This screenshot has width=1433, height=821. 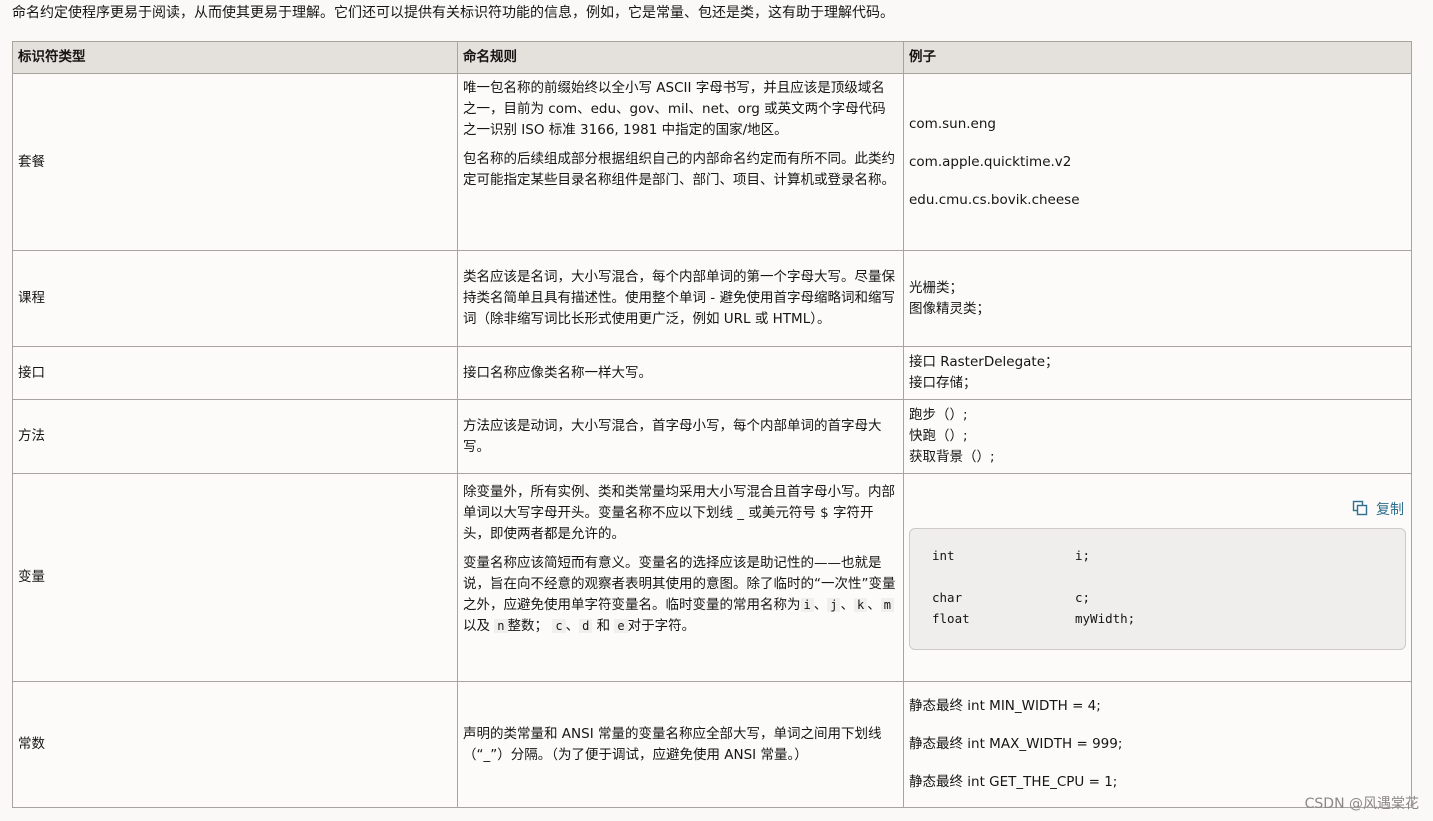 I want to click on examples-cell: 跑步（）; 快跑（）; 获取背景（）;, so click(x=1157, y=436).